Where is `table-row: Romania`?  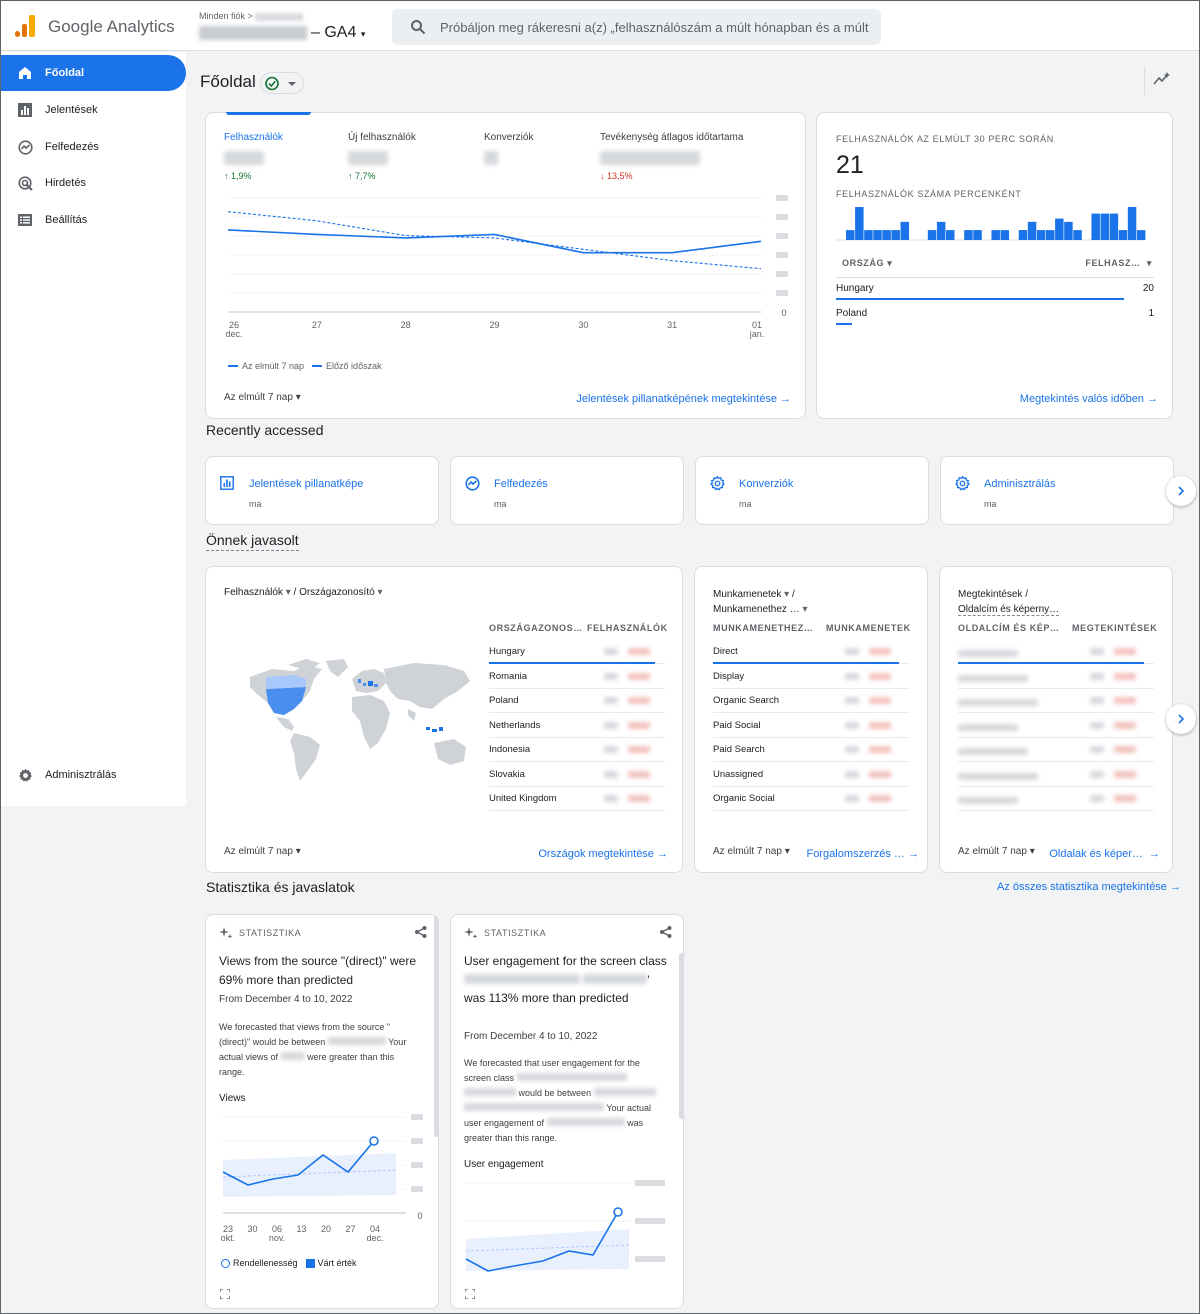 table-row: Romania is located at coordinates (582, 682).